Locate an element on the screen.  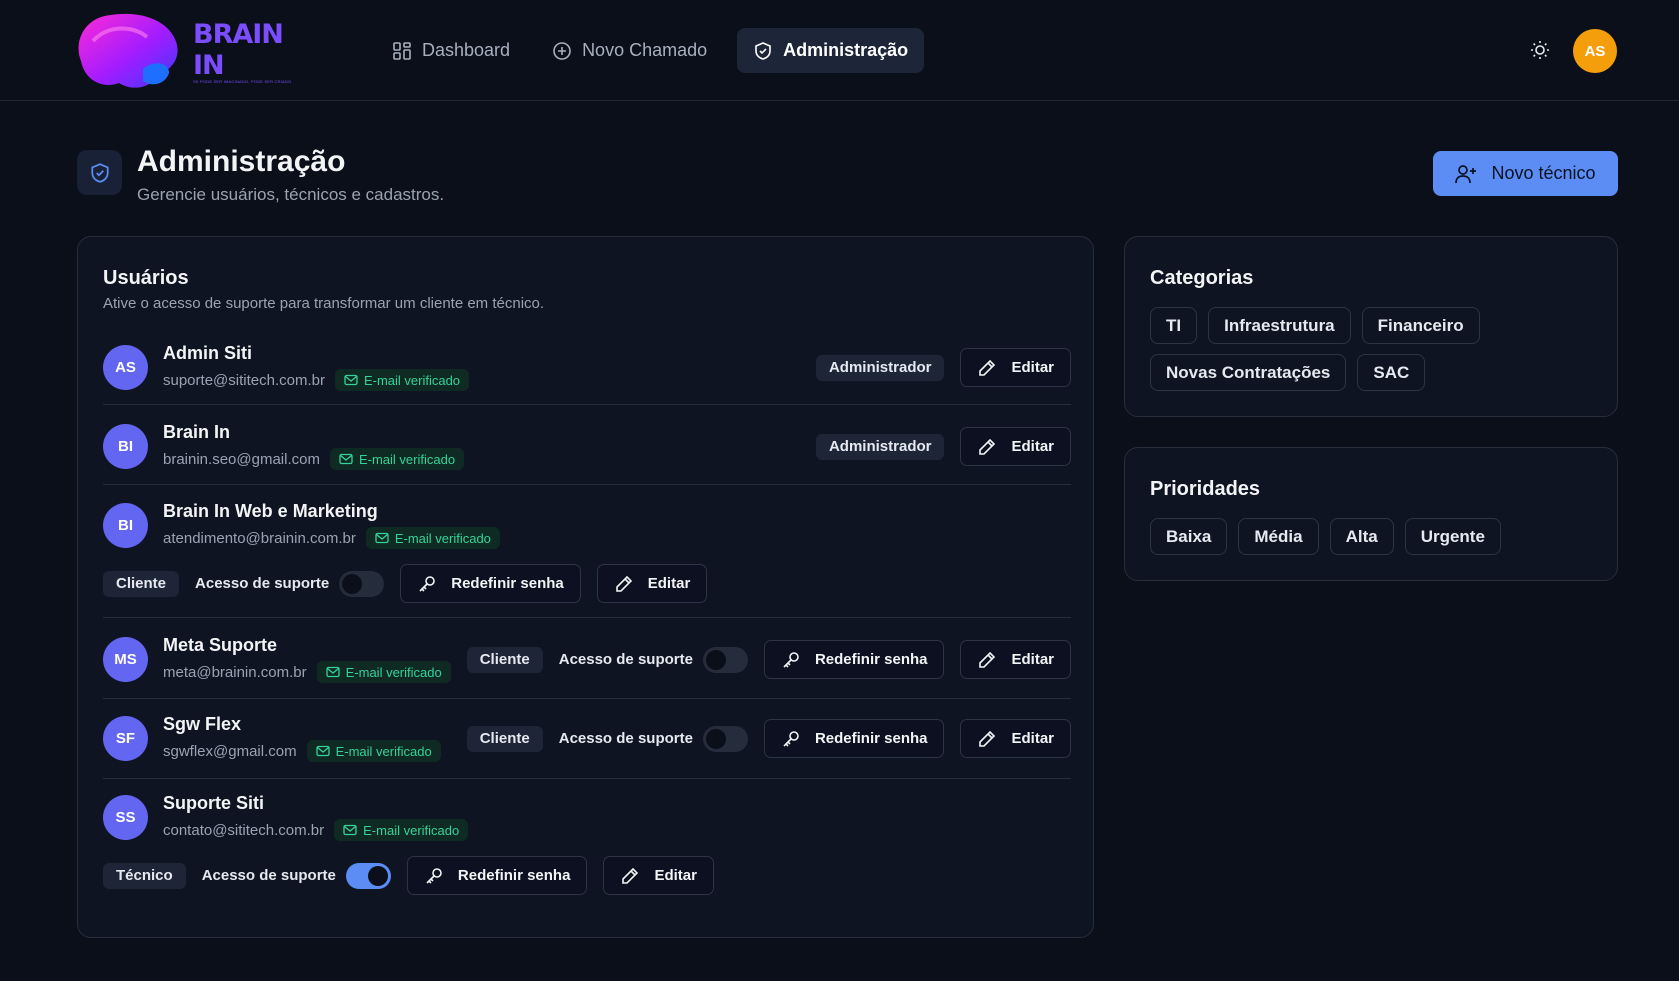
brand-tagline: SE PODE SER IMAGINADO, PODE SER CRIADO. is located at coordinates (243, 81).